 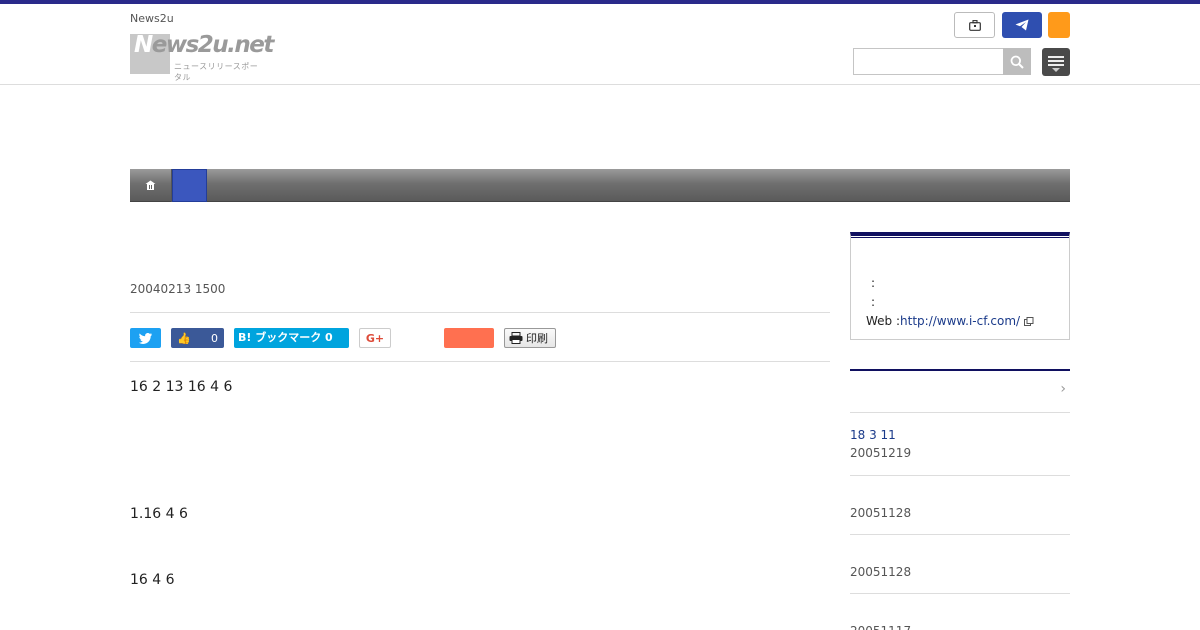 I want to click on printer-icon, so click(x=516, y=338).